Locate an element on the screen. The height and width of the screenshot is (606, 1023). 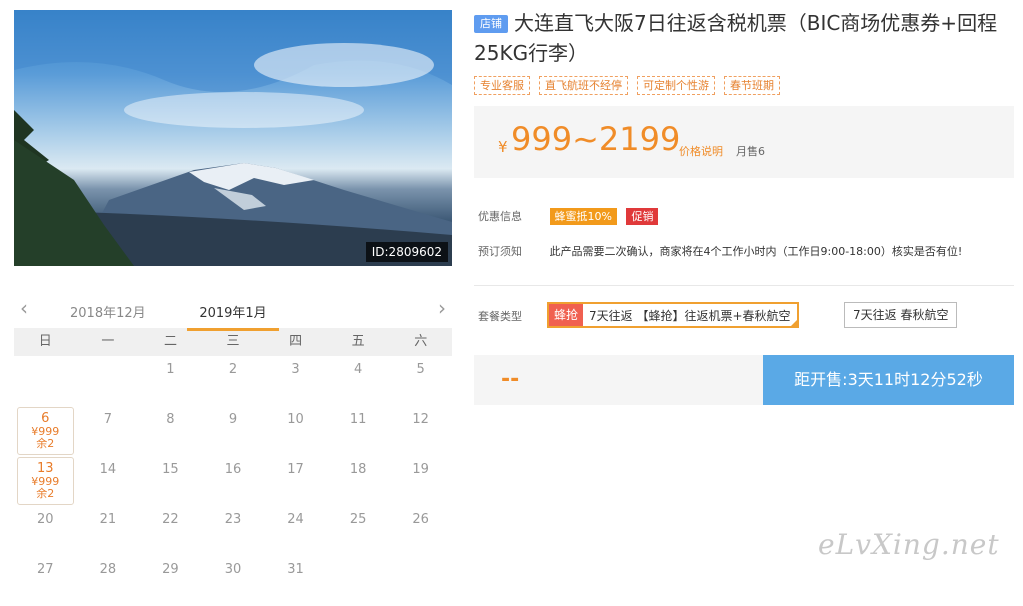
calendar-day: 12 is located at coordinates (420, 431).